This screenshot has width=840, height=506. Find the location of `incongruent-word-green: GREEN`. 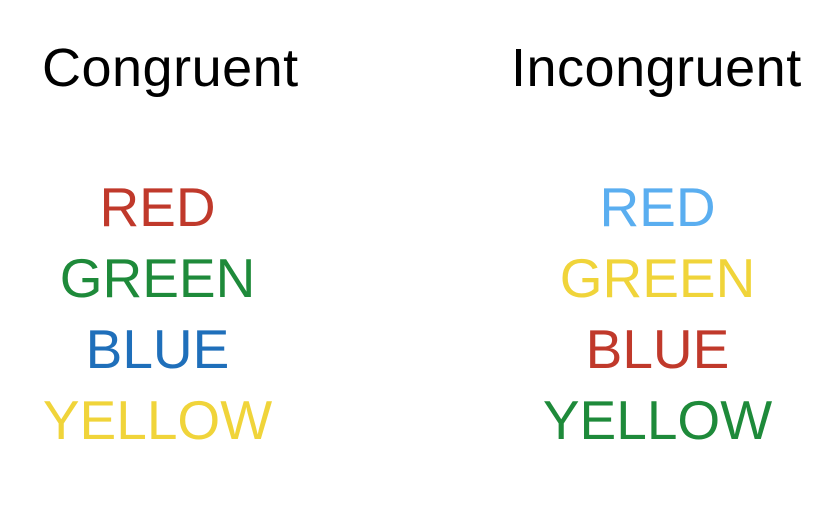

incongruent-word-green: GREEN is located at coordinates (657, 278).